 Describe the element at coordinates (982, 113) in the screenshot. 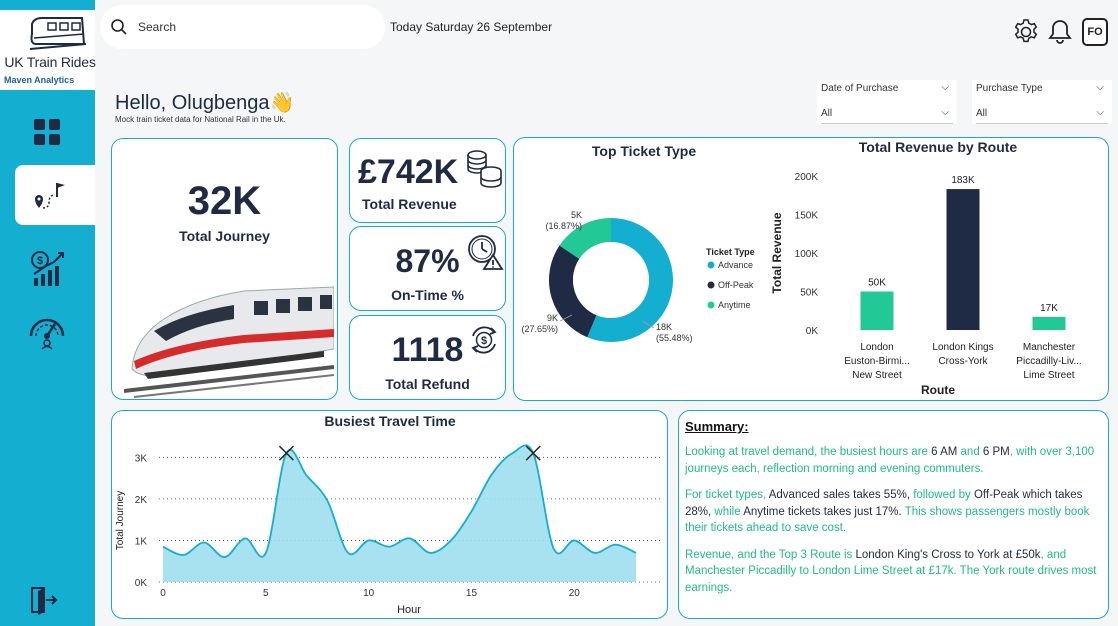

I see `filter-value: All` at that location.